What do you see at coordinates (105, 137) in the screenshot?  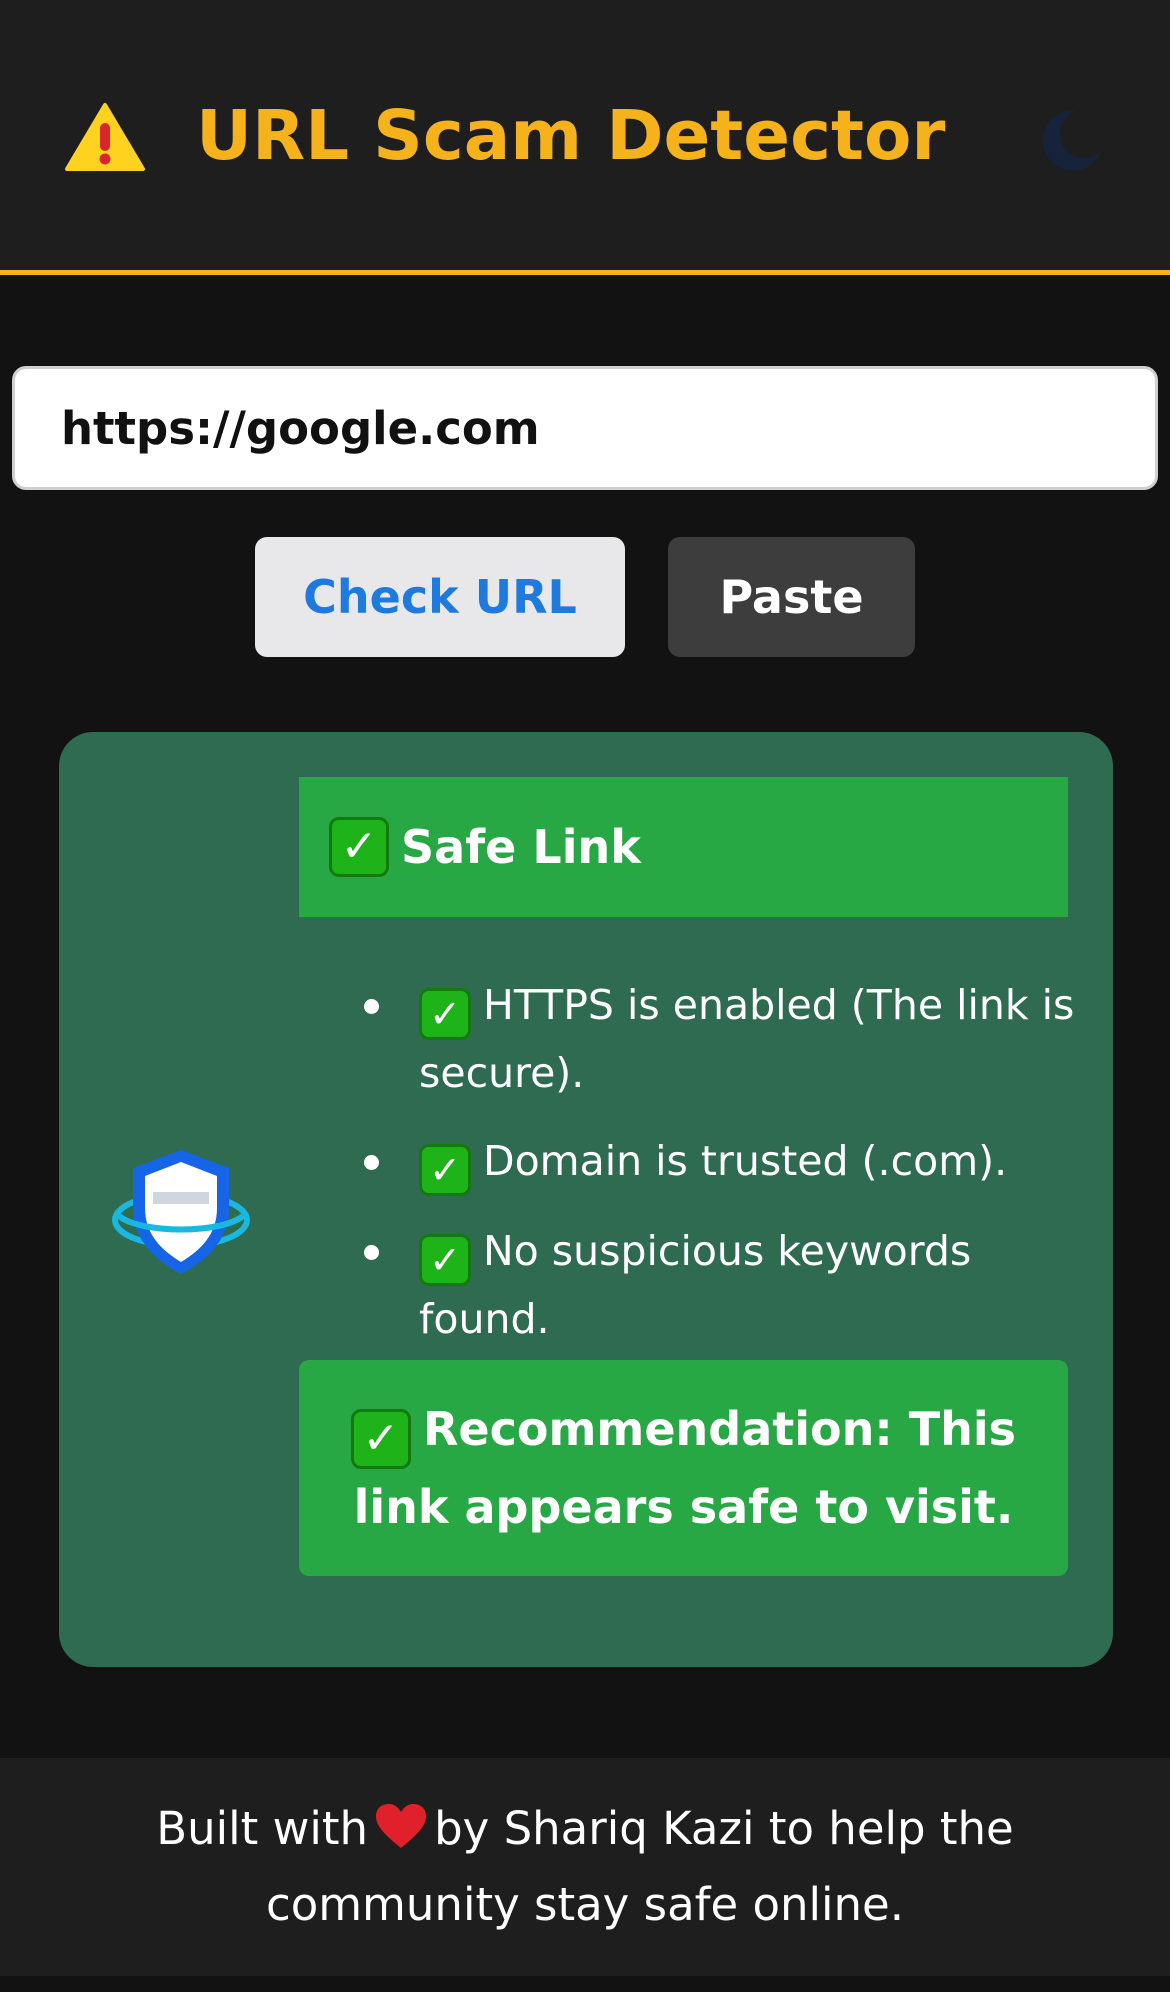 I see `warning-triangle-icon` at bounding box center [105, 137].